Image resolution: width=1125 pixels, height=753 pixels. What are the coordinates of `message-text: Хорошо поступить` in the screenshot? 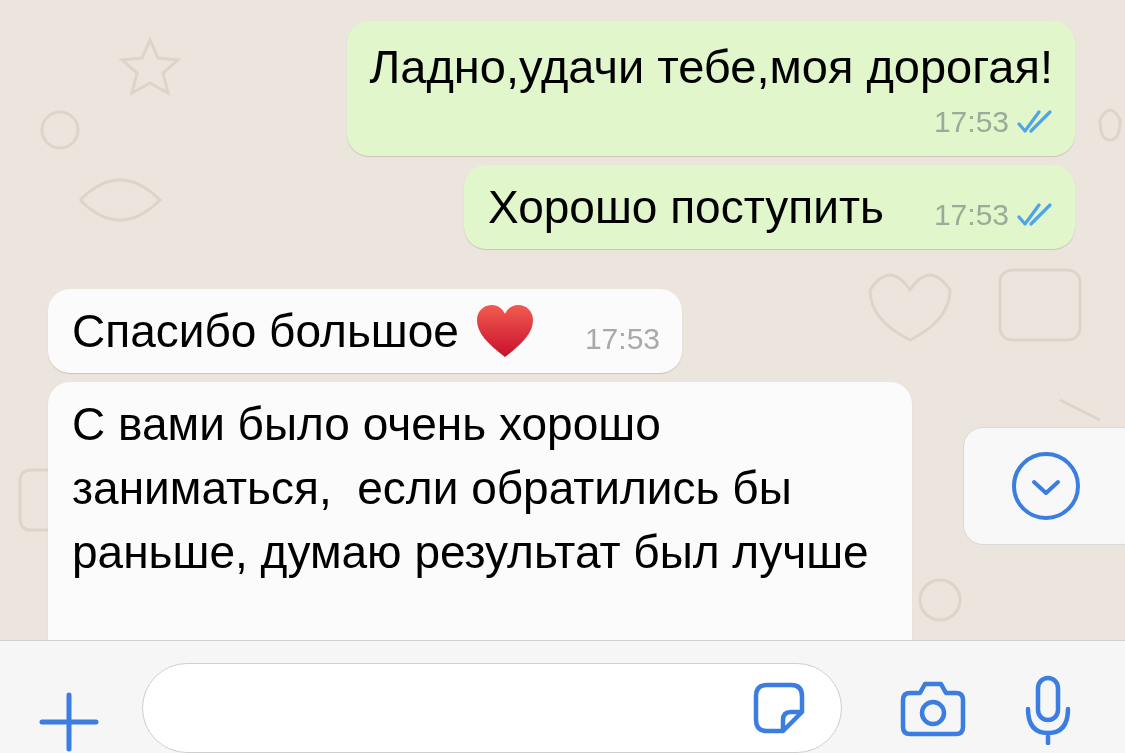 It's located at (686, 207).